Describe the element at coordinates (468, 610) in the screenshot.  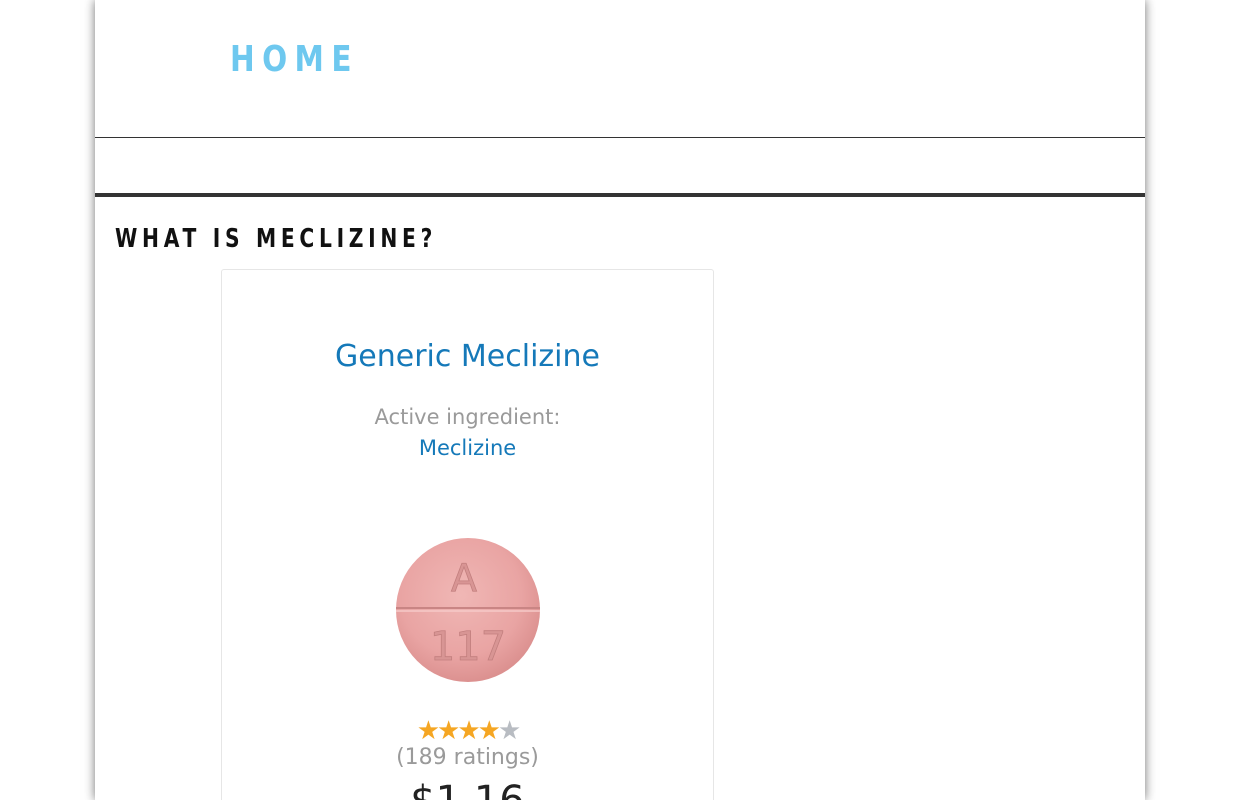
I see `pill-image: A 117` at that location.